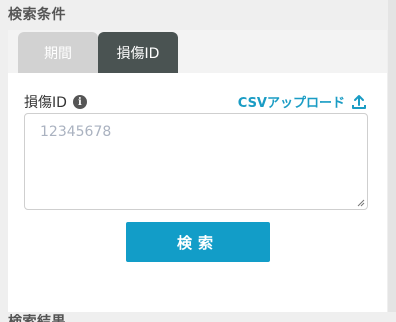 The height and width of the screenshot is (322, 396). I want to click on tab-bar: 期間 損傷ID, so click(197, 51).